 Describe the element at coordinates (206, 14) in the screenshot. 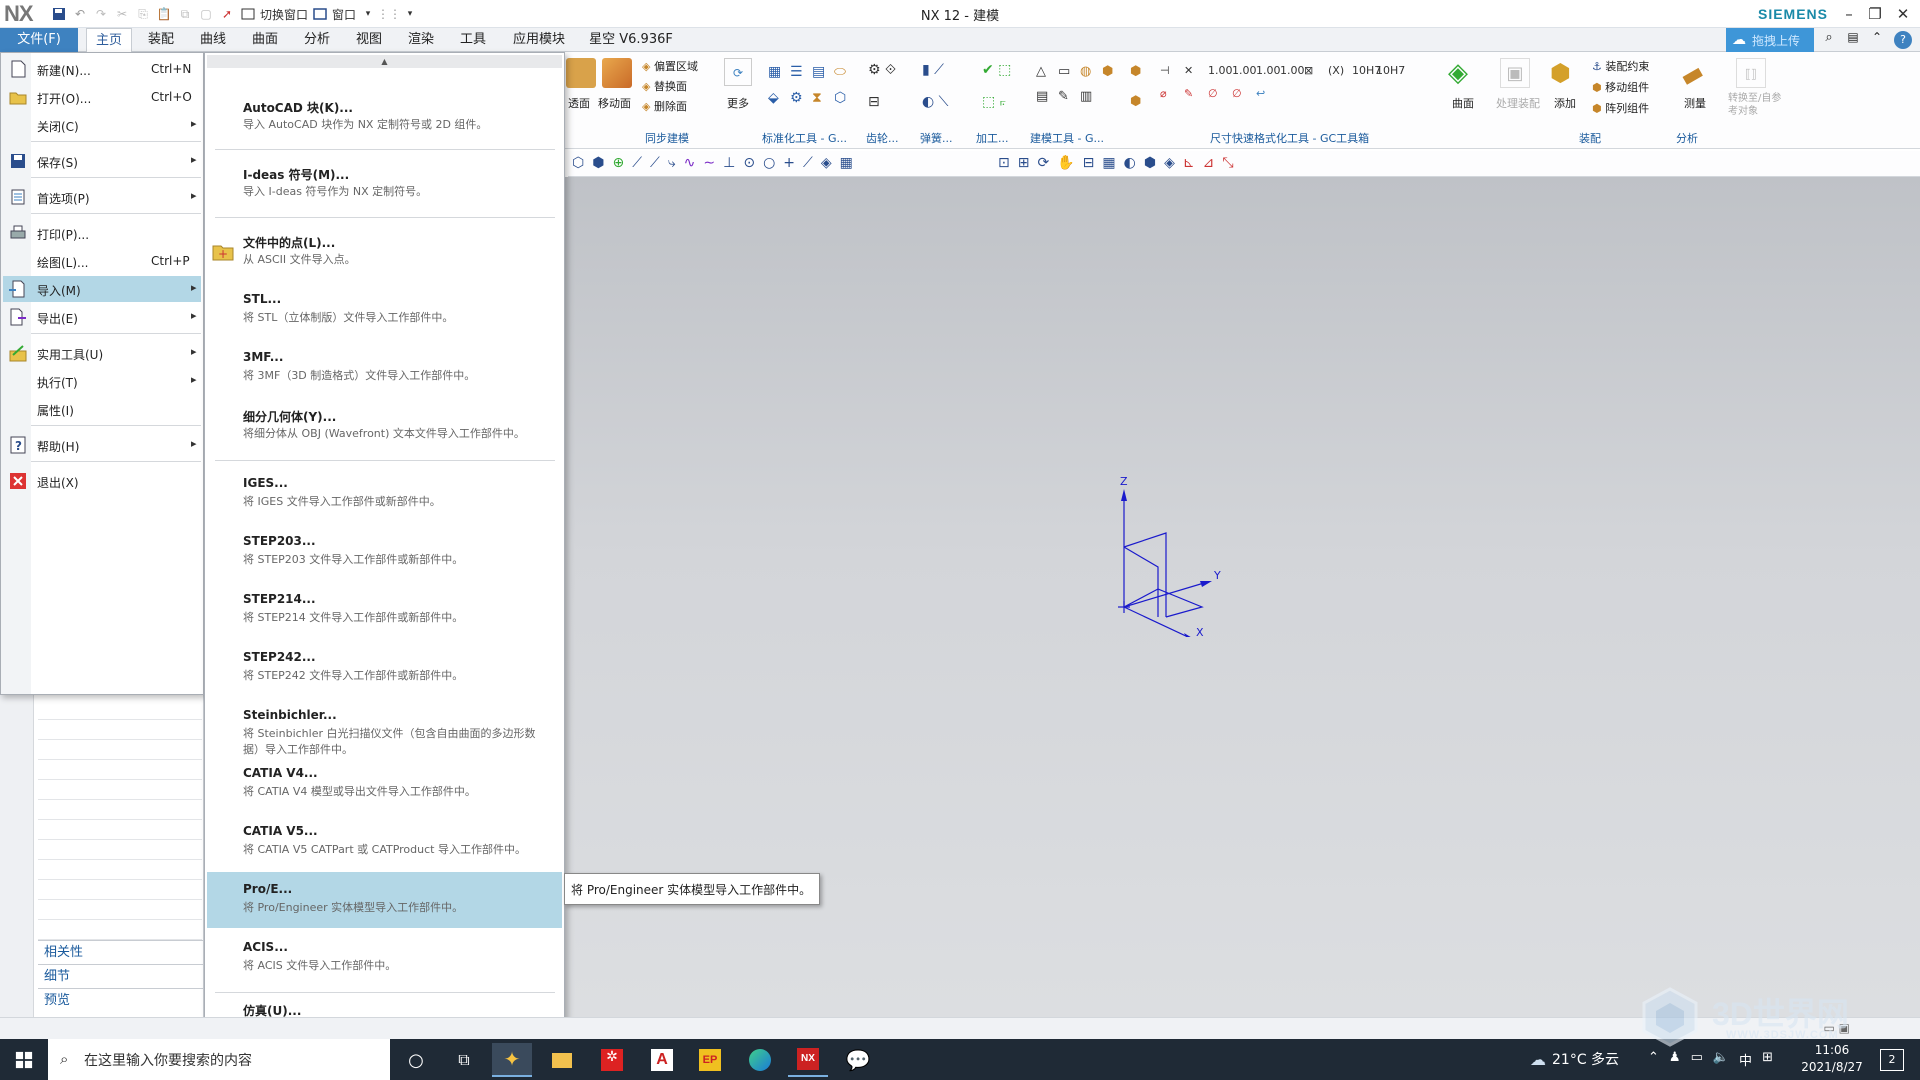

I see `repeat-command-icon: ▢` at that location.